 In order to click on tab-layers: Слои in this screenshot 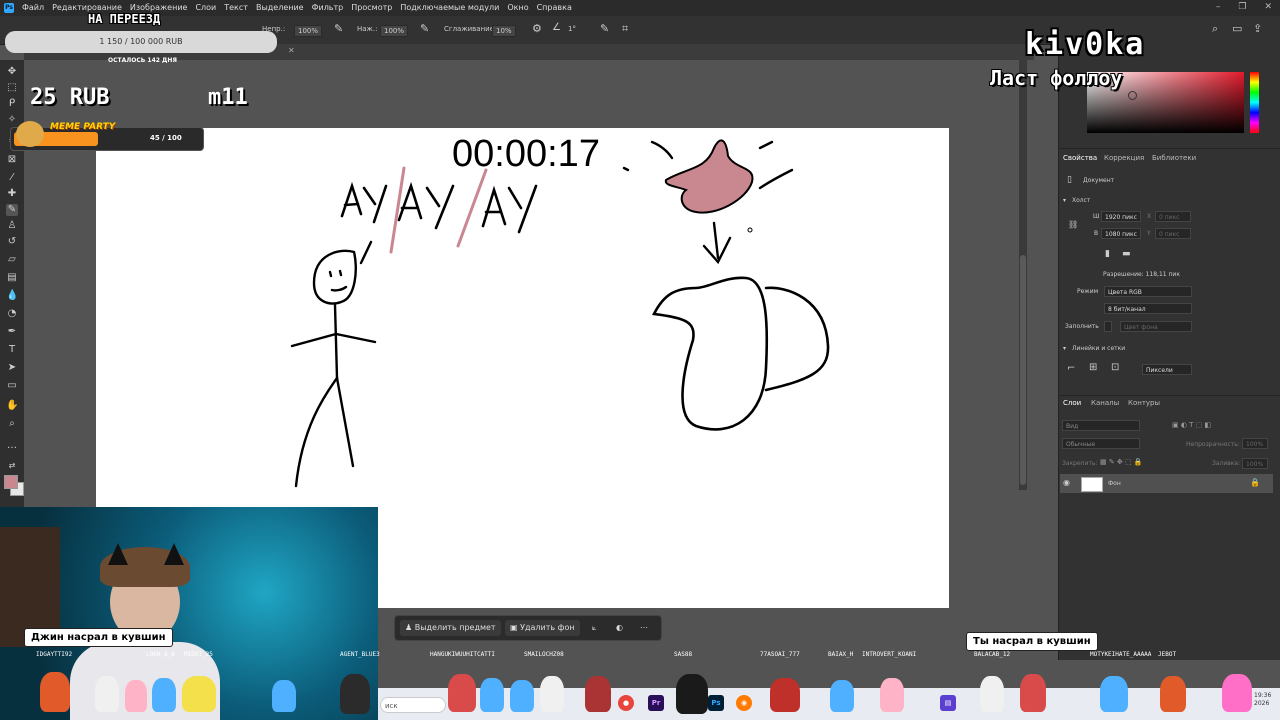, I will do `click(1072, 403)`.